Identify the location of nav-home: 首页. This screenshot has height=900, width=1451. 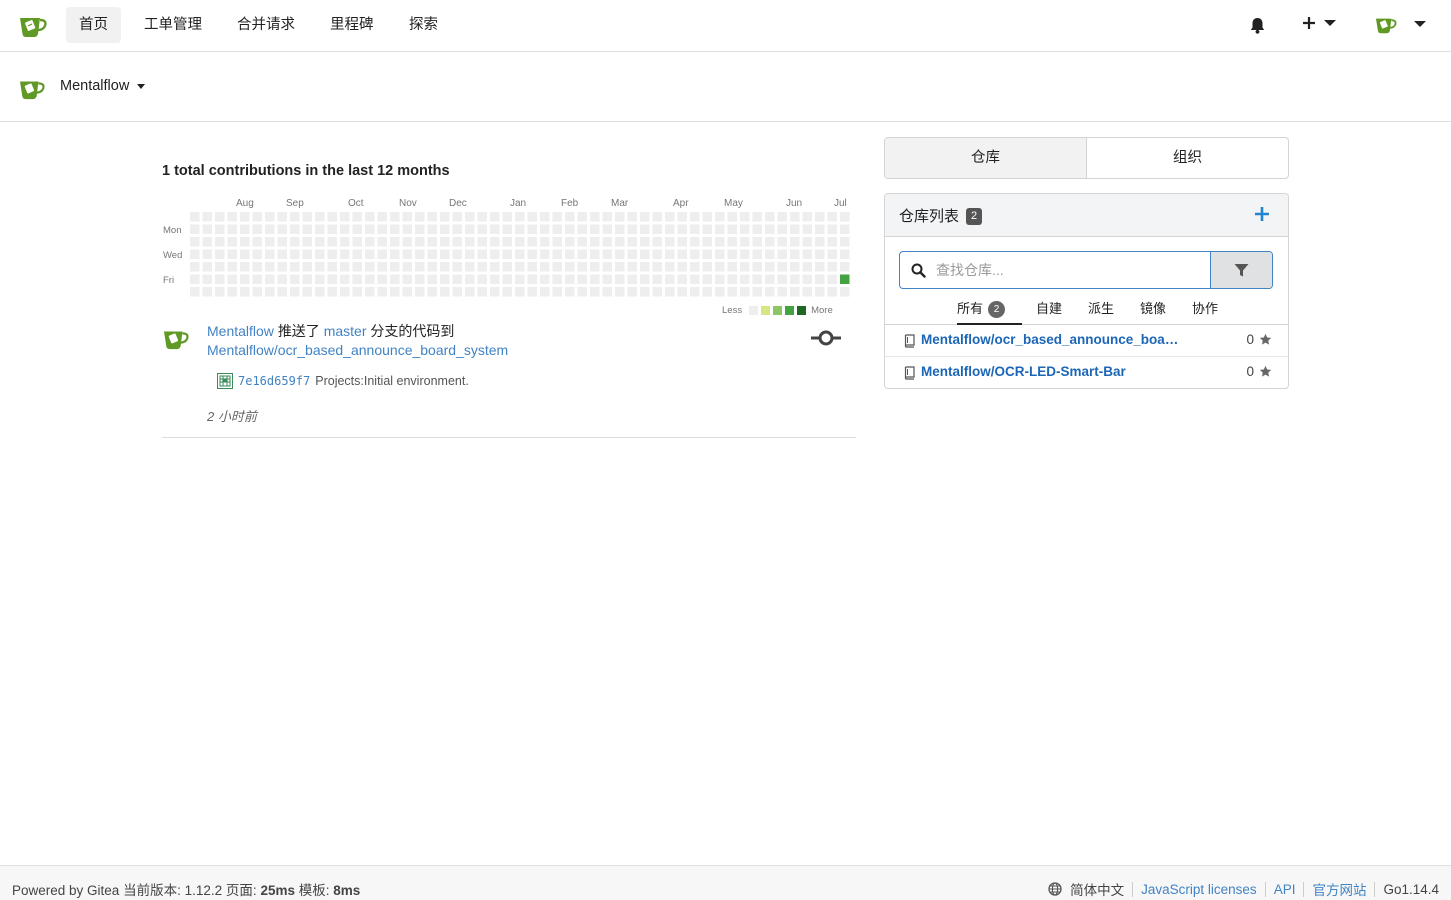
(93, 25).